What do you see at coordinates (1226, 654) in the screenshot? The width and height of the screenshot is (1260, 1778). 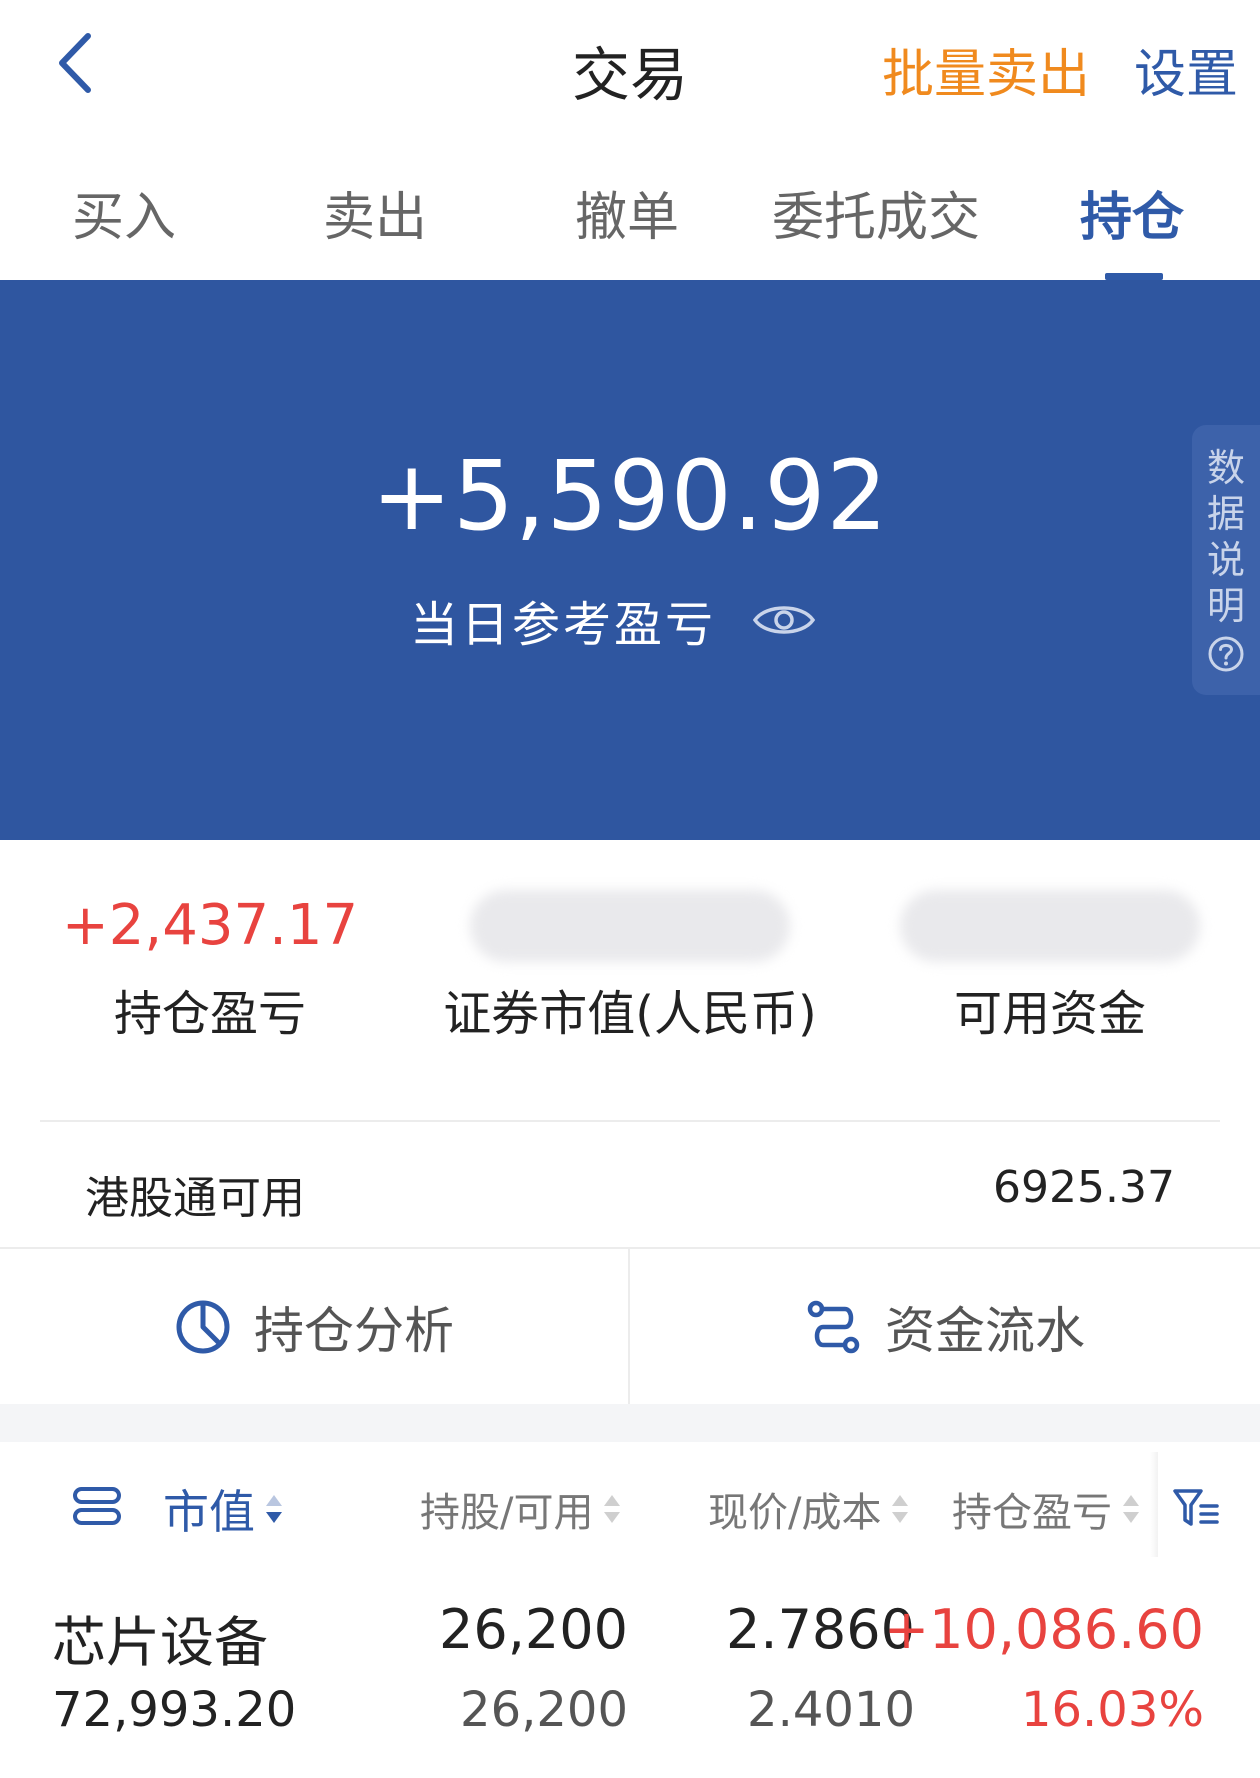 I see `question-icon` at bounding box center [1226, 654].